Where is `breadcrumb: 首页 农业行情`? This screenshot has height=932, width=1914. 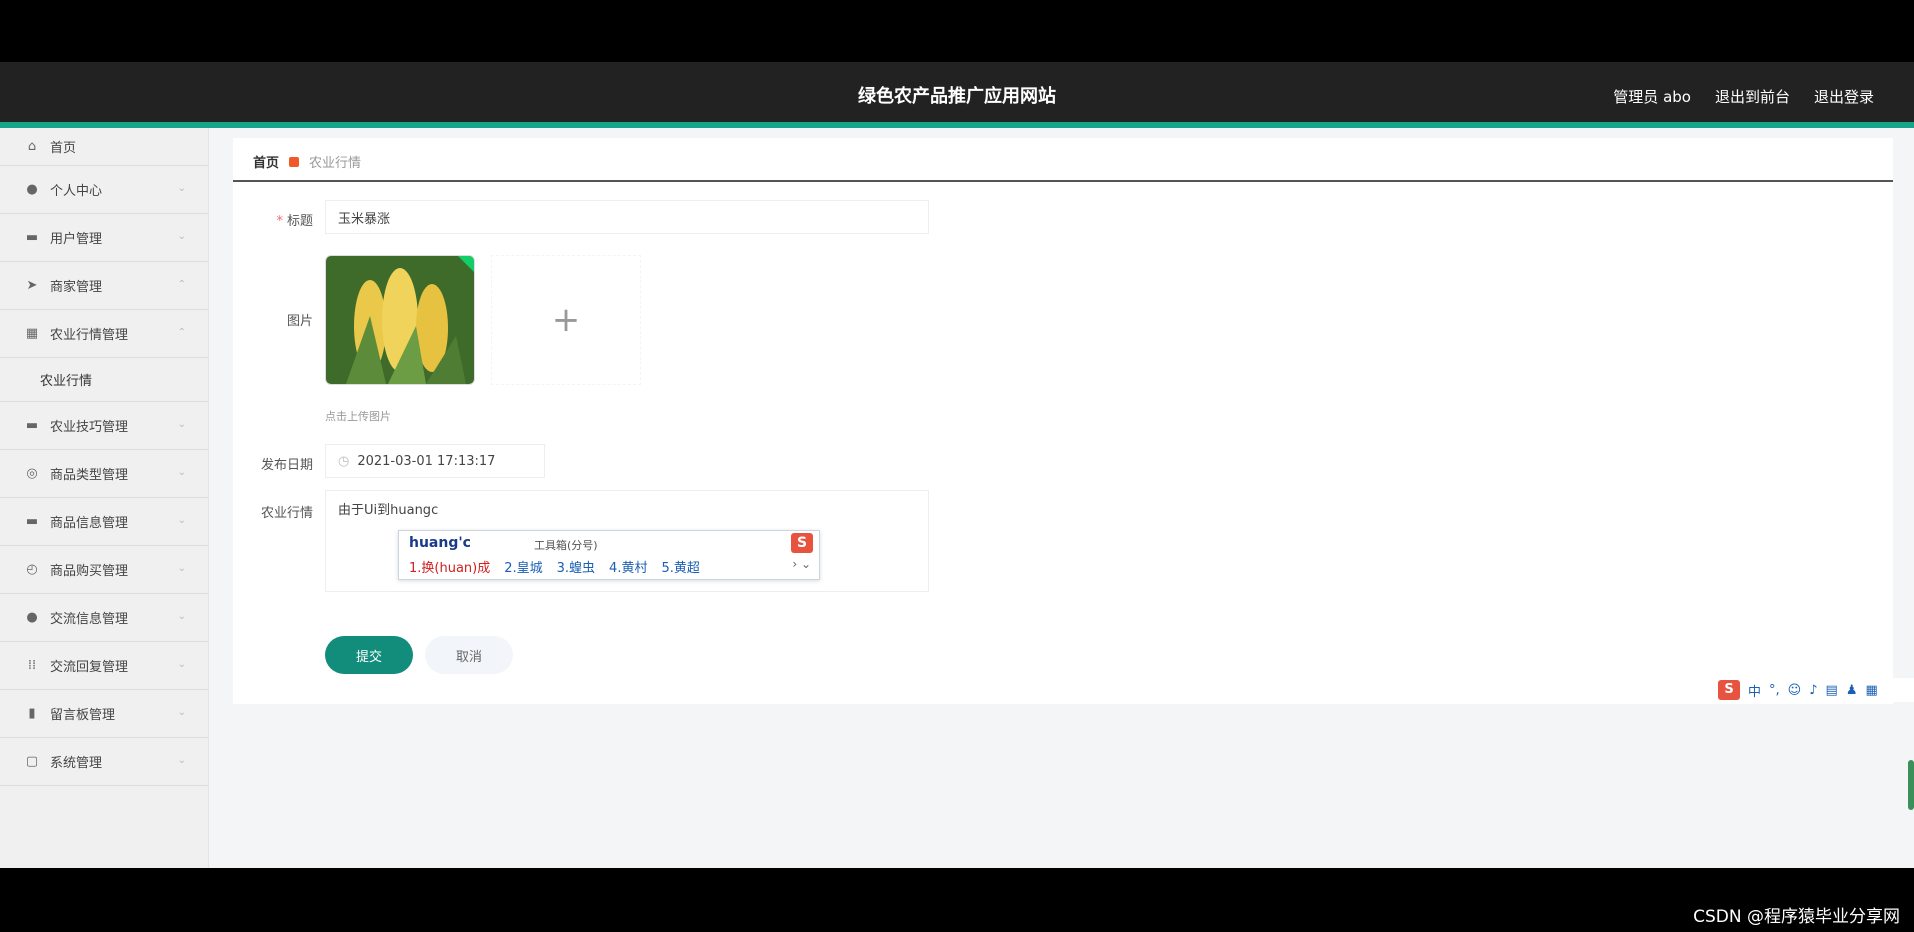
breadcrumb: 首页 农业行情 is located at coordinates (307, 161).